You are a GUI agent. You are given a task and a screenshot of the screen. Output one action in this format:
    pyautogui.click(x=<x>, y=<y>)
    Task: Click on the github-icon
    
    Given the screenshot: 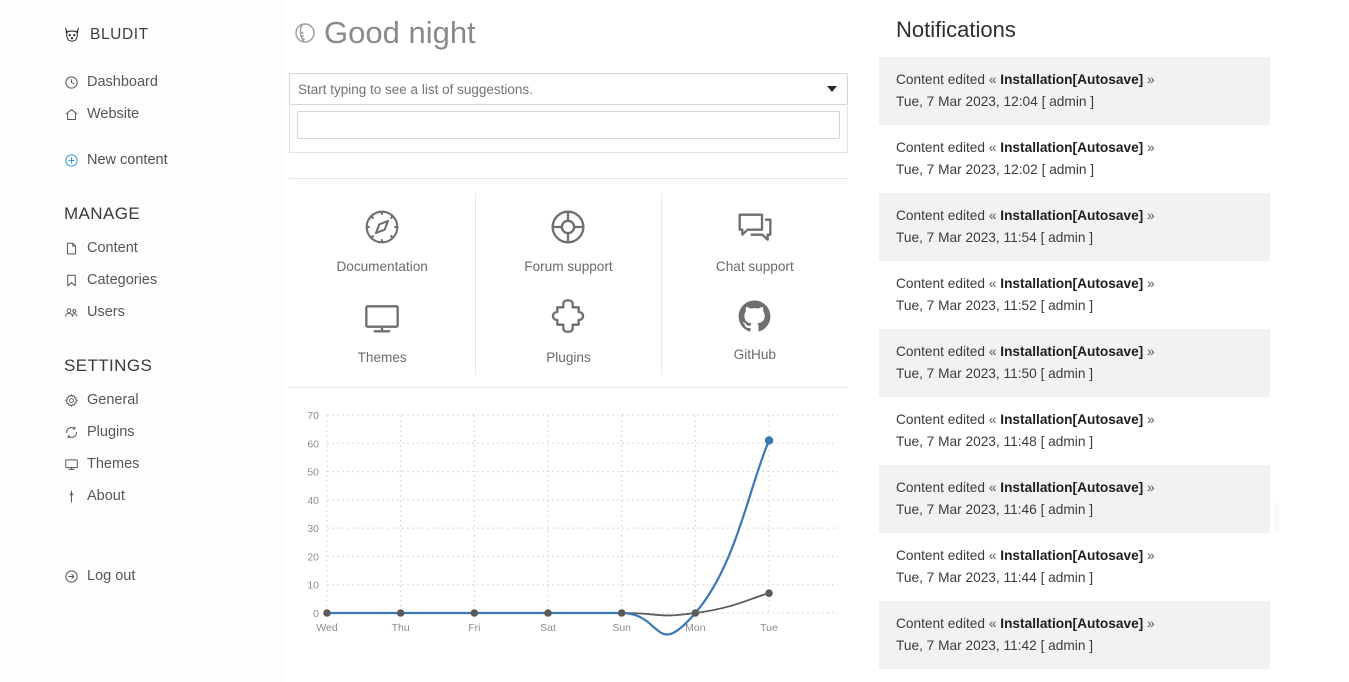 What is the action you would take?
    pyautogui.click(x=754, y=316)
    